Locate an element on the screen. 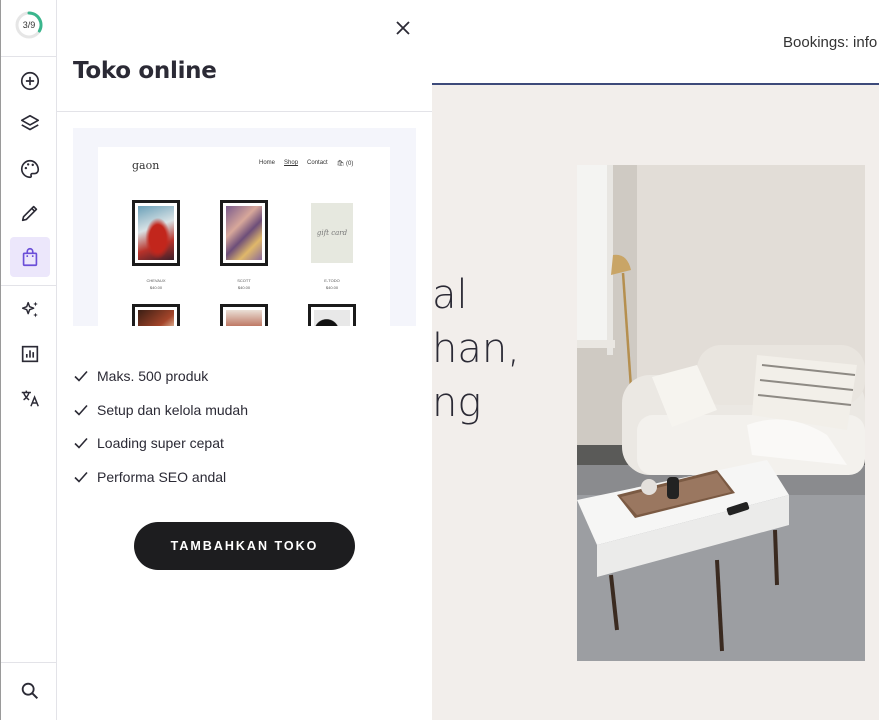  pencil-icon is located at coordinates (29, 213).